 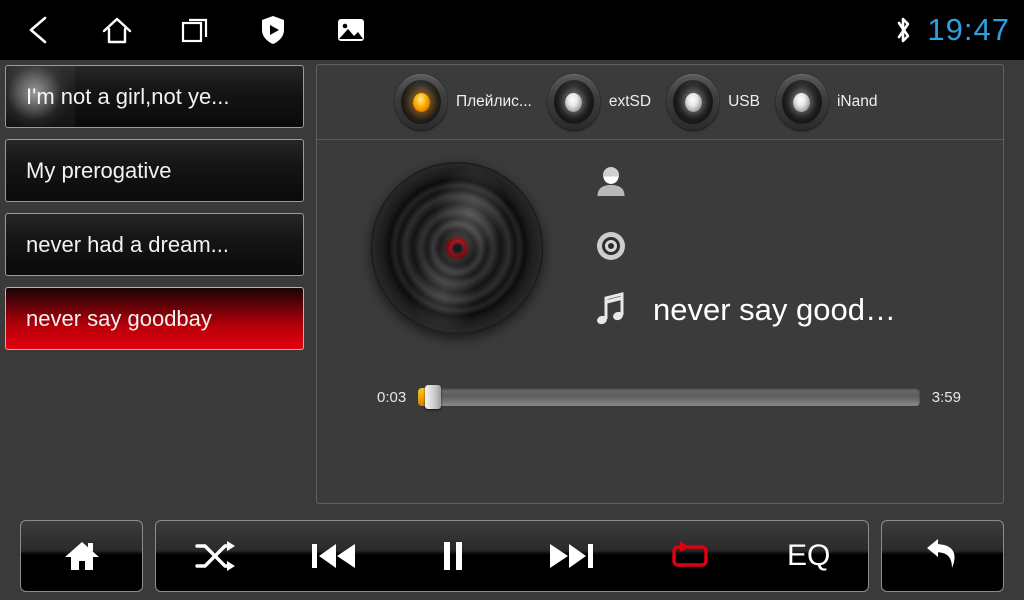 What do you see at coordinates (432, 397) in the screenshot?
I see `seek-thumb` at bounding box center [432, 397].